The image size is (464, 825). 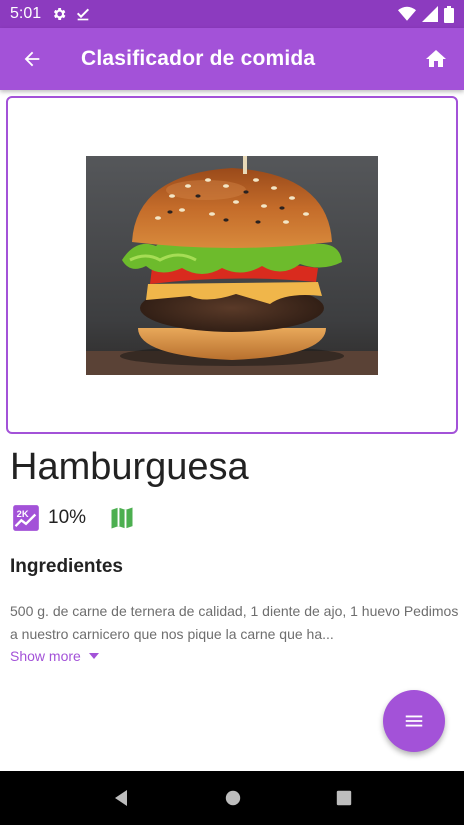 What do you see at coordinates (121, 798) in the screenshot?
I see `nav-back-icon` at bounding box center [121, 798].